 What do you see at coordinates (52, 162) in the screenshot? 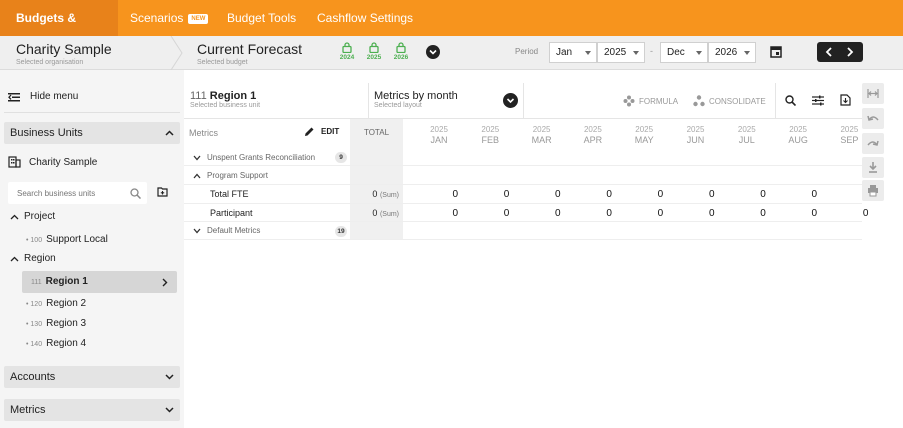
I see `org-tree-item: Charity Sample` at bounding box center [52, 162].